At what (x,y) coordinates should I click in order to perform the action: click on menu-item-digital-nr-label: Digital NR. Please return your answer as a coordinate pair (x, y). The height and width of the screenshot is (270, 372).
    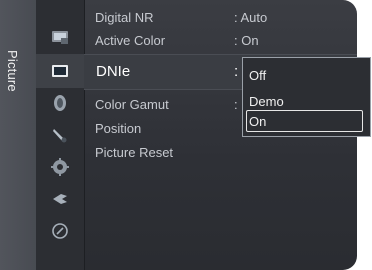
    Looking at the image, I should click on (124, 17).